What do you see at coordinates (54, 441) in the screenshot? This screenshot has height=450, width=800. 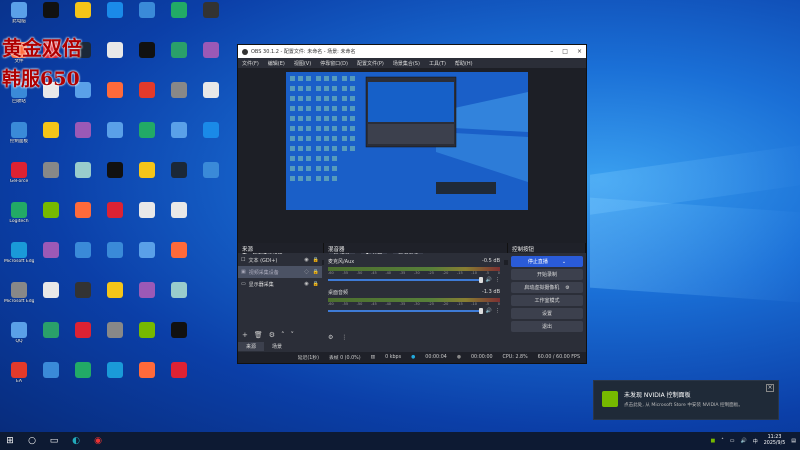 I see `task-view-icon: ▭` at bounding box center [54, 441].